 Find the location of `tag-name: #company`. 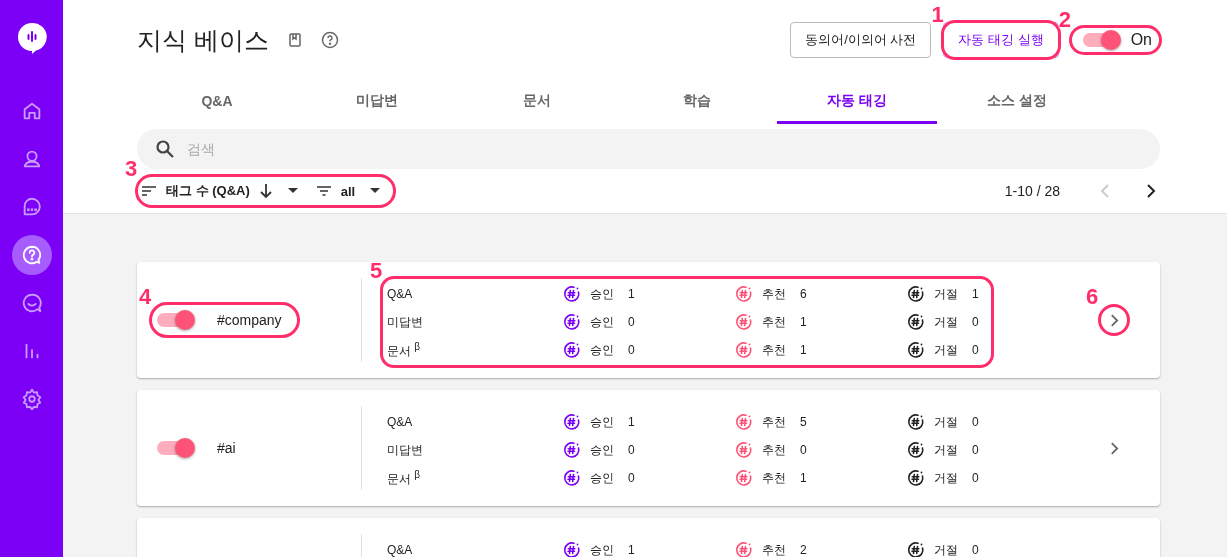

tag-name: #company is located at coordinates (249, 320).